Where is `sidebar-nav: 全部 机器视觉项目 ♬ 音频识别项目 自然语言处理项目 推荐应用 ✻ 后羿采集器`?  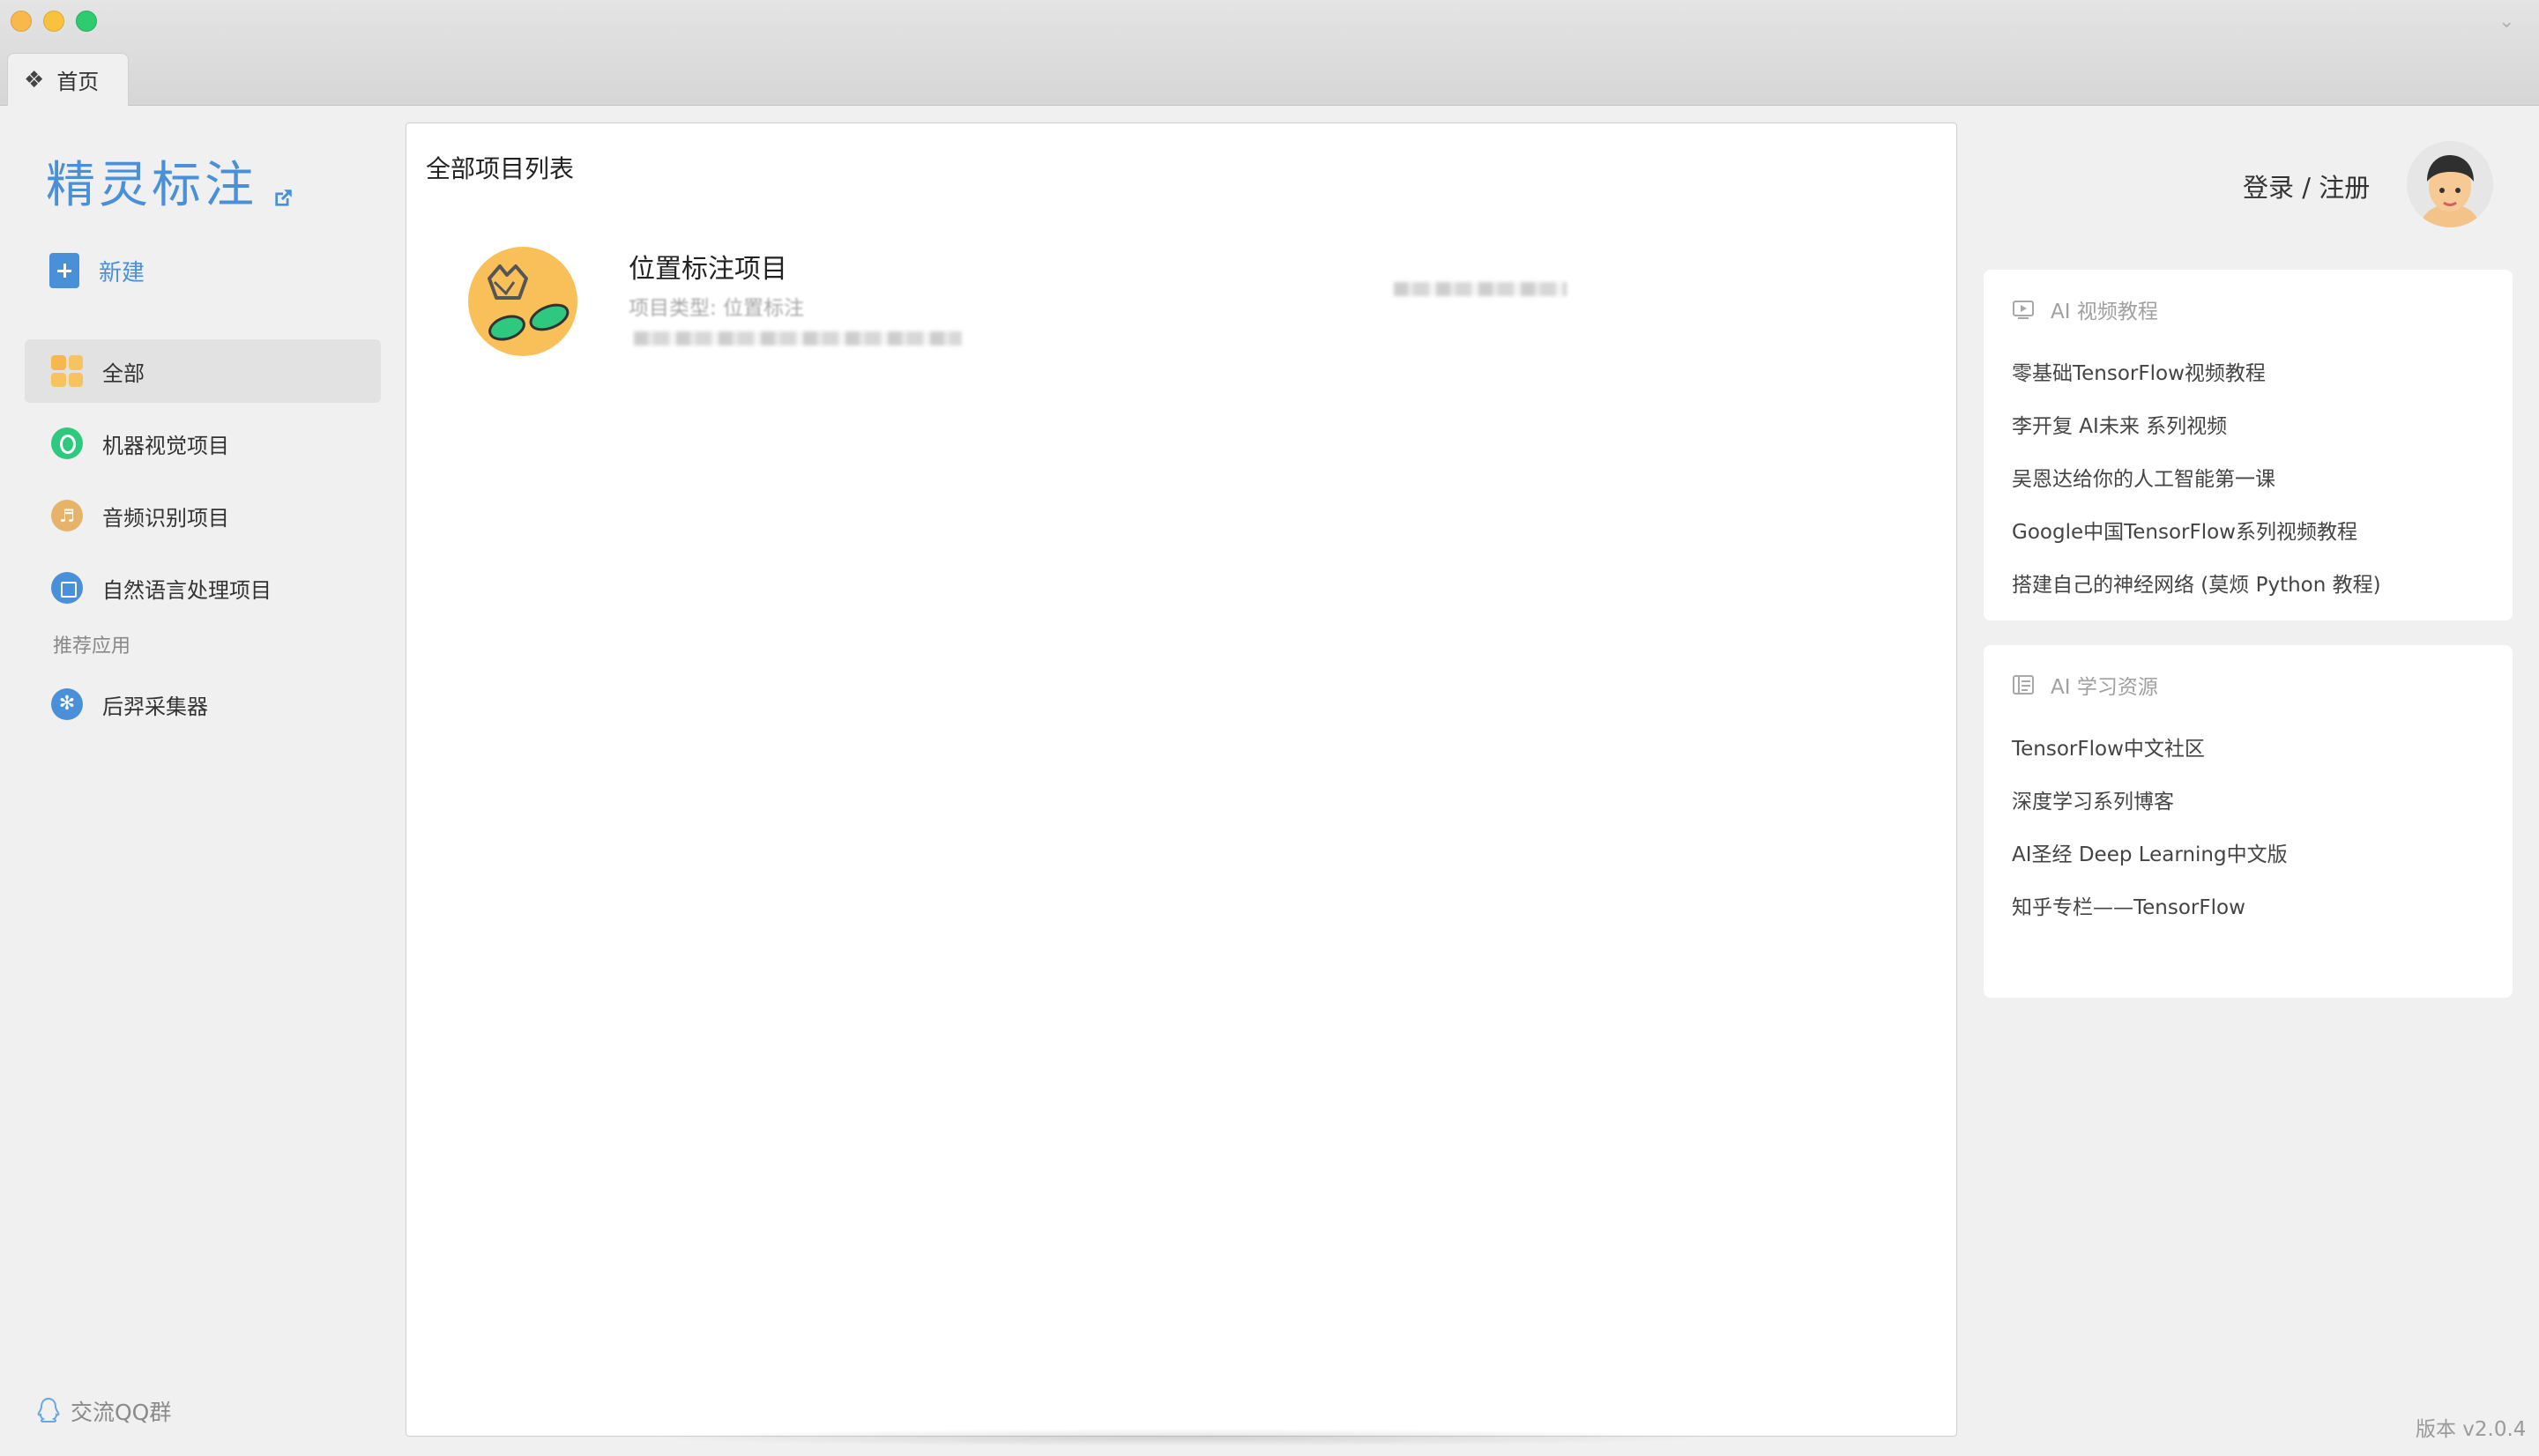 sidebar-nav: 全部 机器视觉项目 ♬ 音频识别项目 自然语言处理项目 推荐应用 ✻ 后羿采集器 is located at coordinates (203, 542).